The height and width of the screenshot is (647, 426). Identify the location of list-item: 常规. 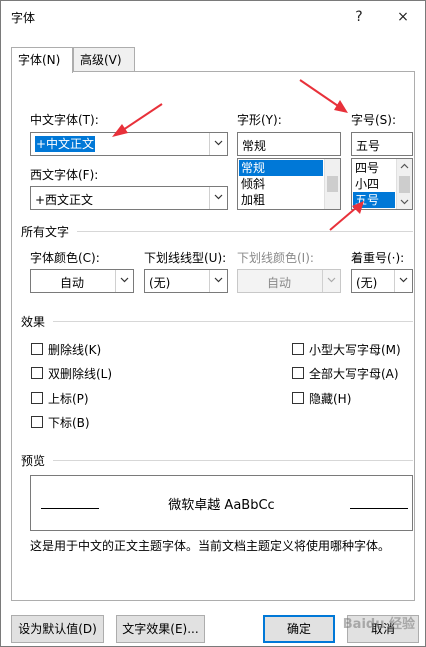
(281, 168).